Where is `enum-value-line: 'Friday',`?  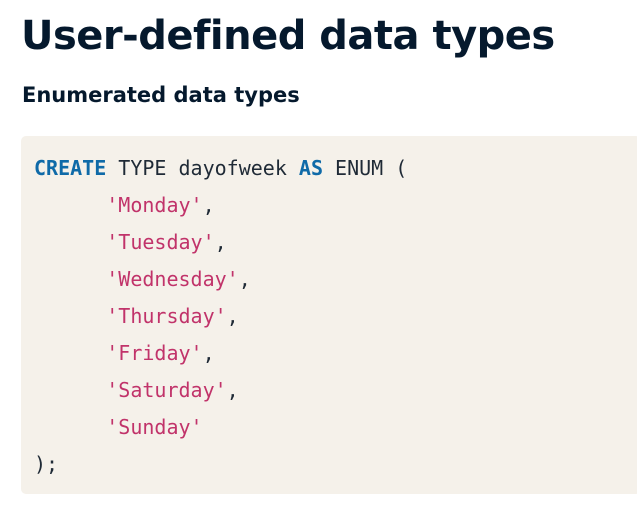
enum-value-line: 'Friday', is located at coordinates (335, 353).